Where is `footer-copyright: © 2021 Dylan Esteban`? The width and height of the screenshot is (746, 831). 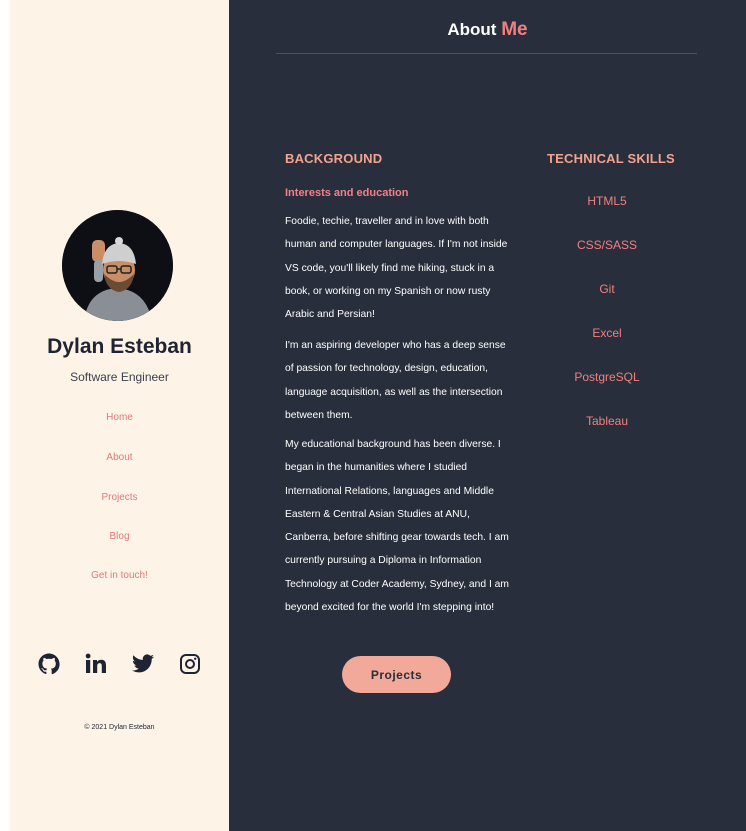 footer-copyright: © 2021 Dylan Esteban is located at coordinates (119, 727).